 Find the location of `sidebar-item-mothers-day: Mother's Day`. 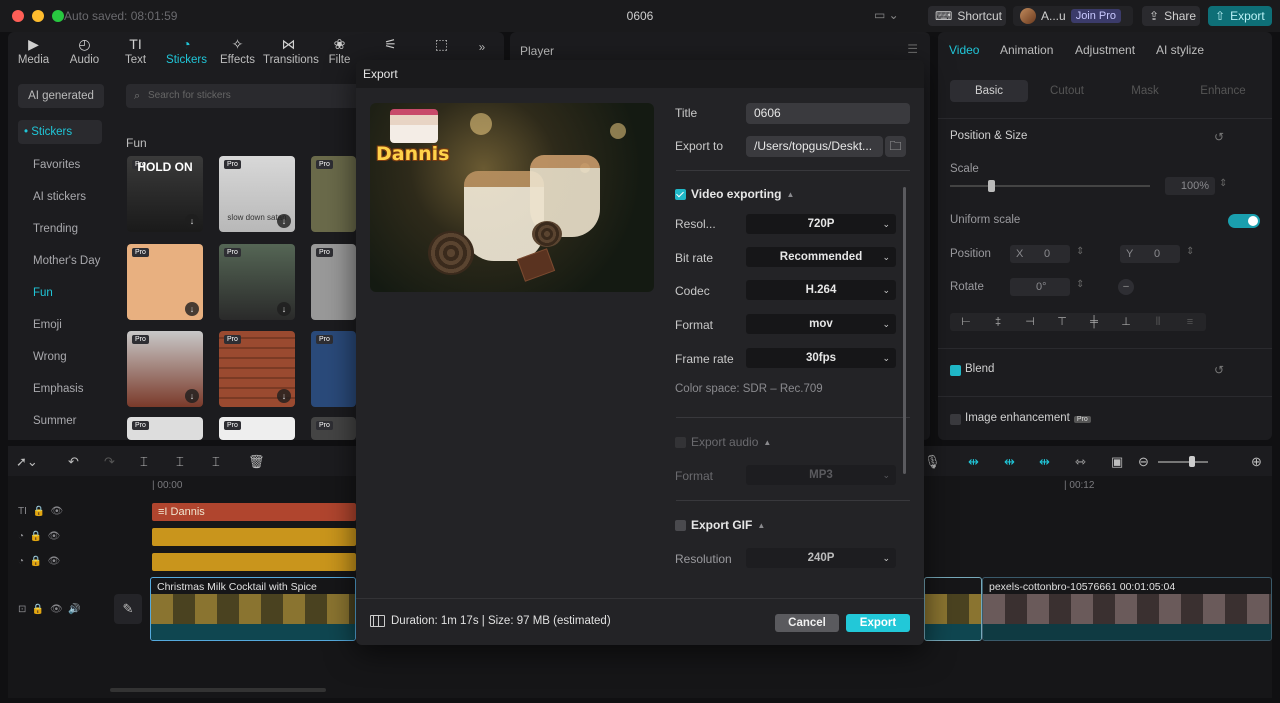

sidebar-item-mothers-day: Mother's Day is located at coordinates (66, 261).